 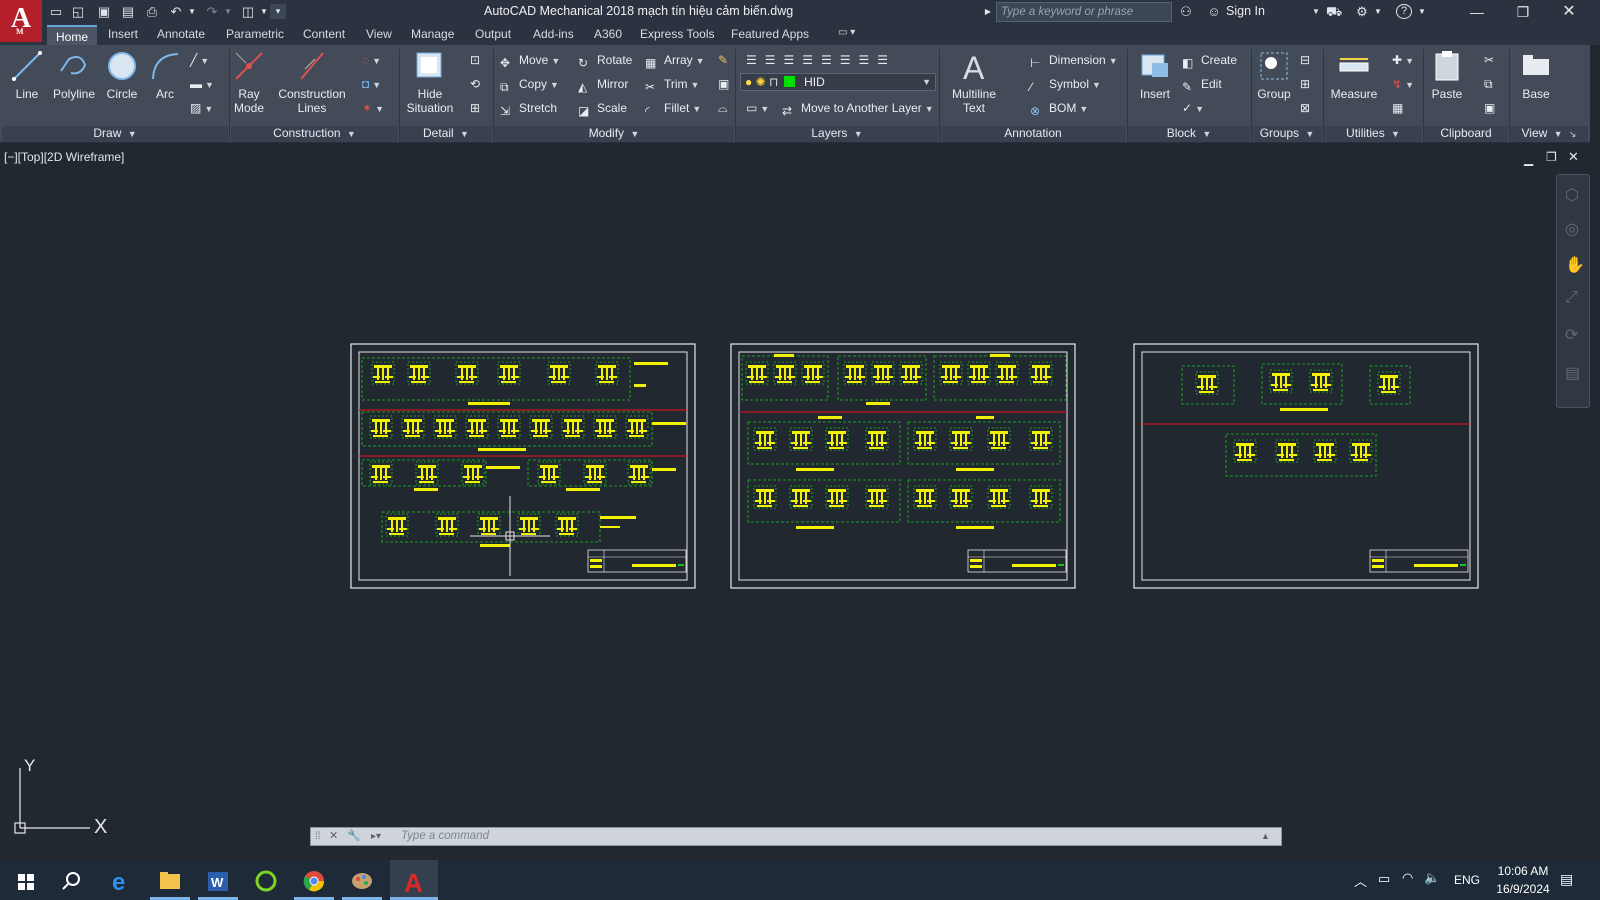 What do you see at coordinates (212, 11) in the screenshot?
I see `redo-icon: ↷` at bounding box center [212, 11].